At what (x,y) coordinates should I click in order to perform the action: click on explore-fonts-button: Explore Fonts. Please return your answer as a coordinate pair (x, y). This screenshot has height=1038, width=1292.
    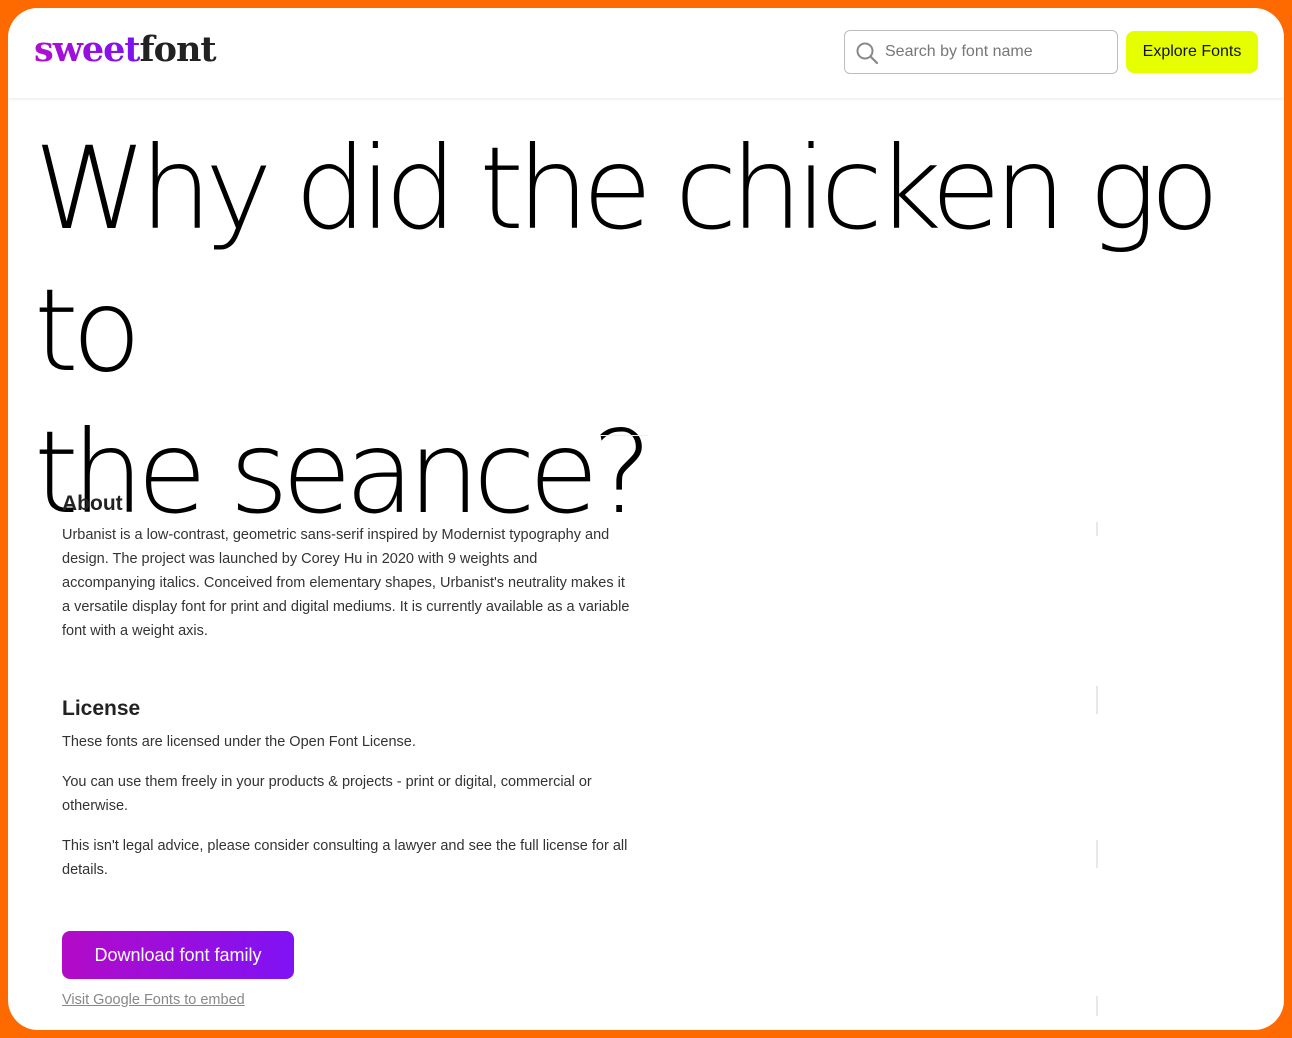
    Looking at the image, I should click on (1192, 52).